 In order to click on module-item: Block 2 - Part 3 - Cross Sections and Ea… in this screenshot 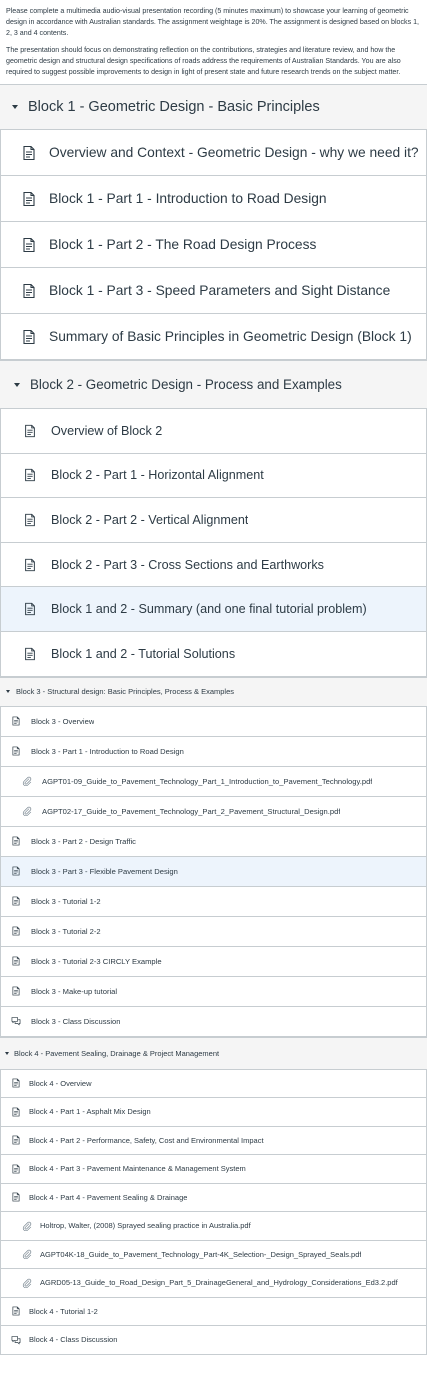, I will do `click(213, 565)`.